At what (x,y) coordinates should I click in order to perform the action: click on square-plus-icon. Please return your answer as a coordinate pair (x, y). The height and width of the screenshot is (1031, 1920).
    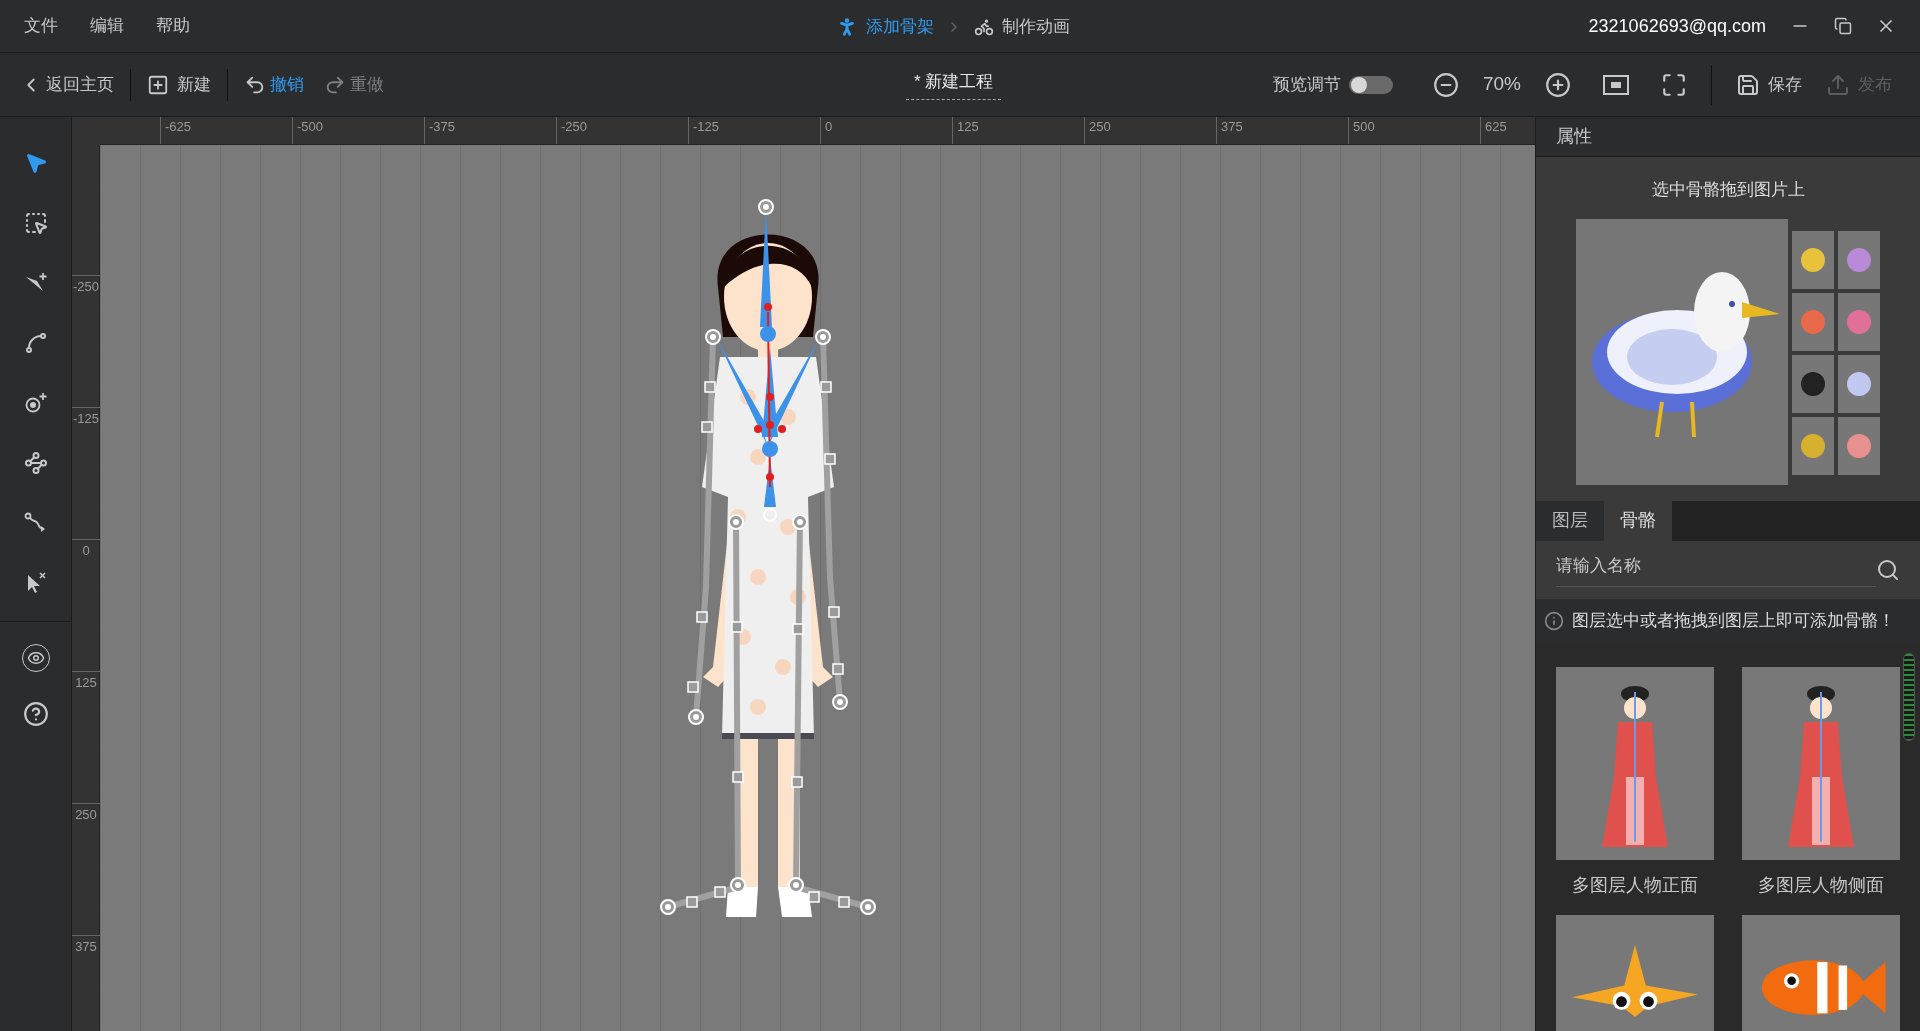
    Looking at the image, I should click on (158, 84).